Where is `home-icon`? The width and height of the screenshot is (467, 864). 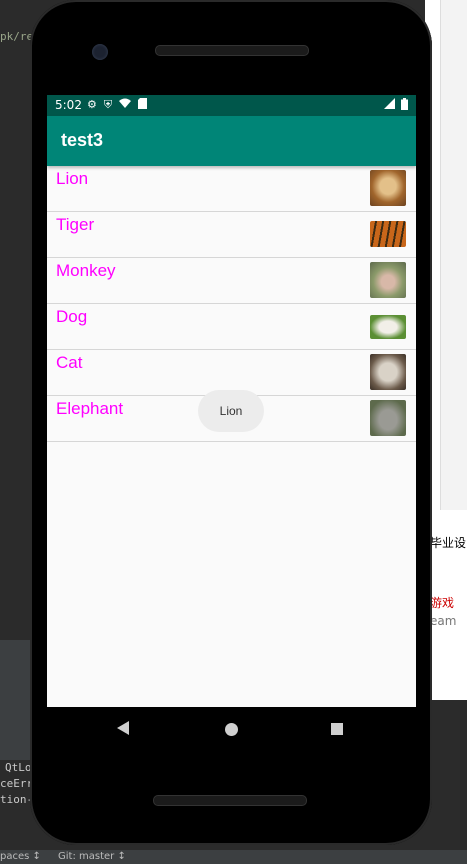 home-icon is located at coordinates (231, 729).